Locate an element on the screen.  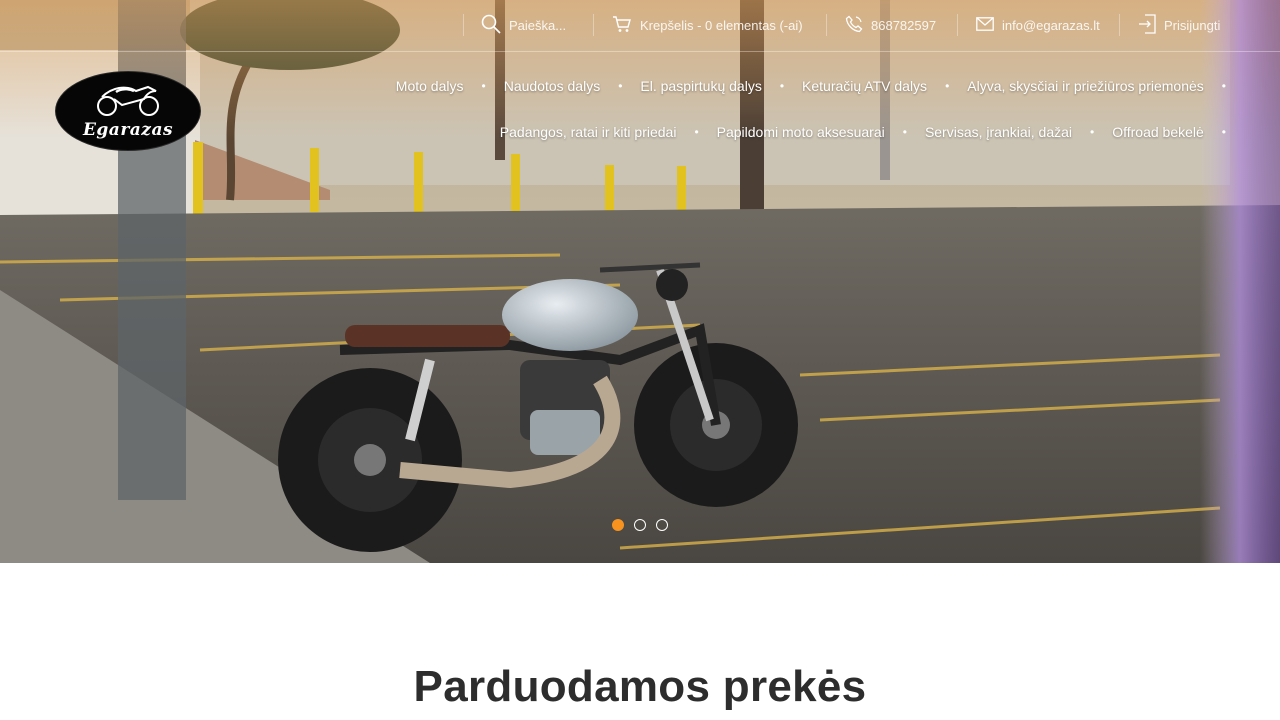
site-logo: Egarazas is located at coordinates (128, 111).